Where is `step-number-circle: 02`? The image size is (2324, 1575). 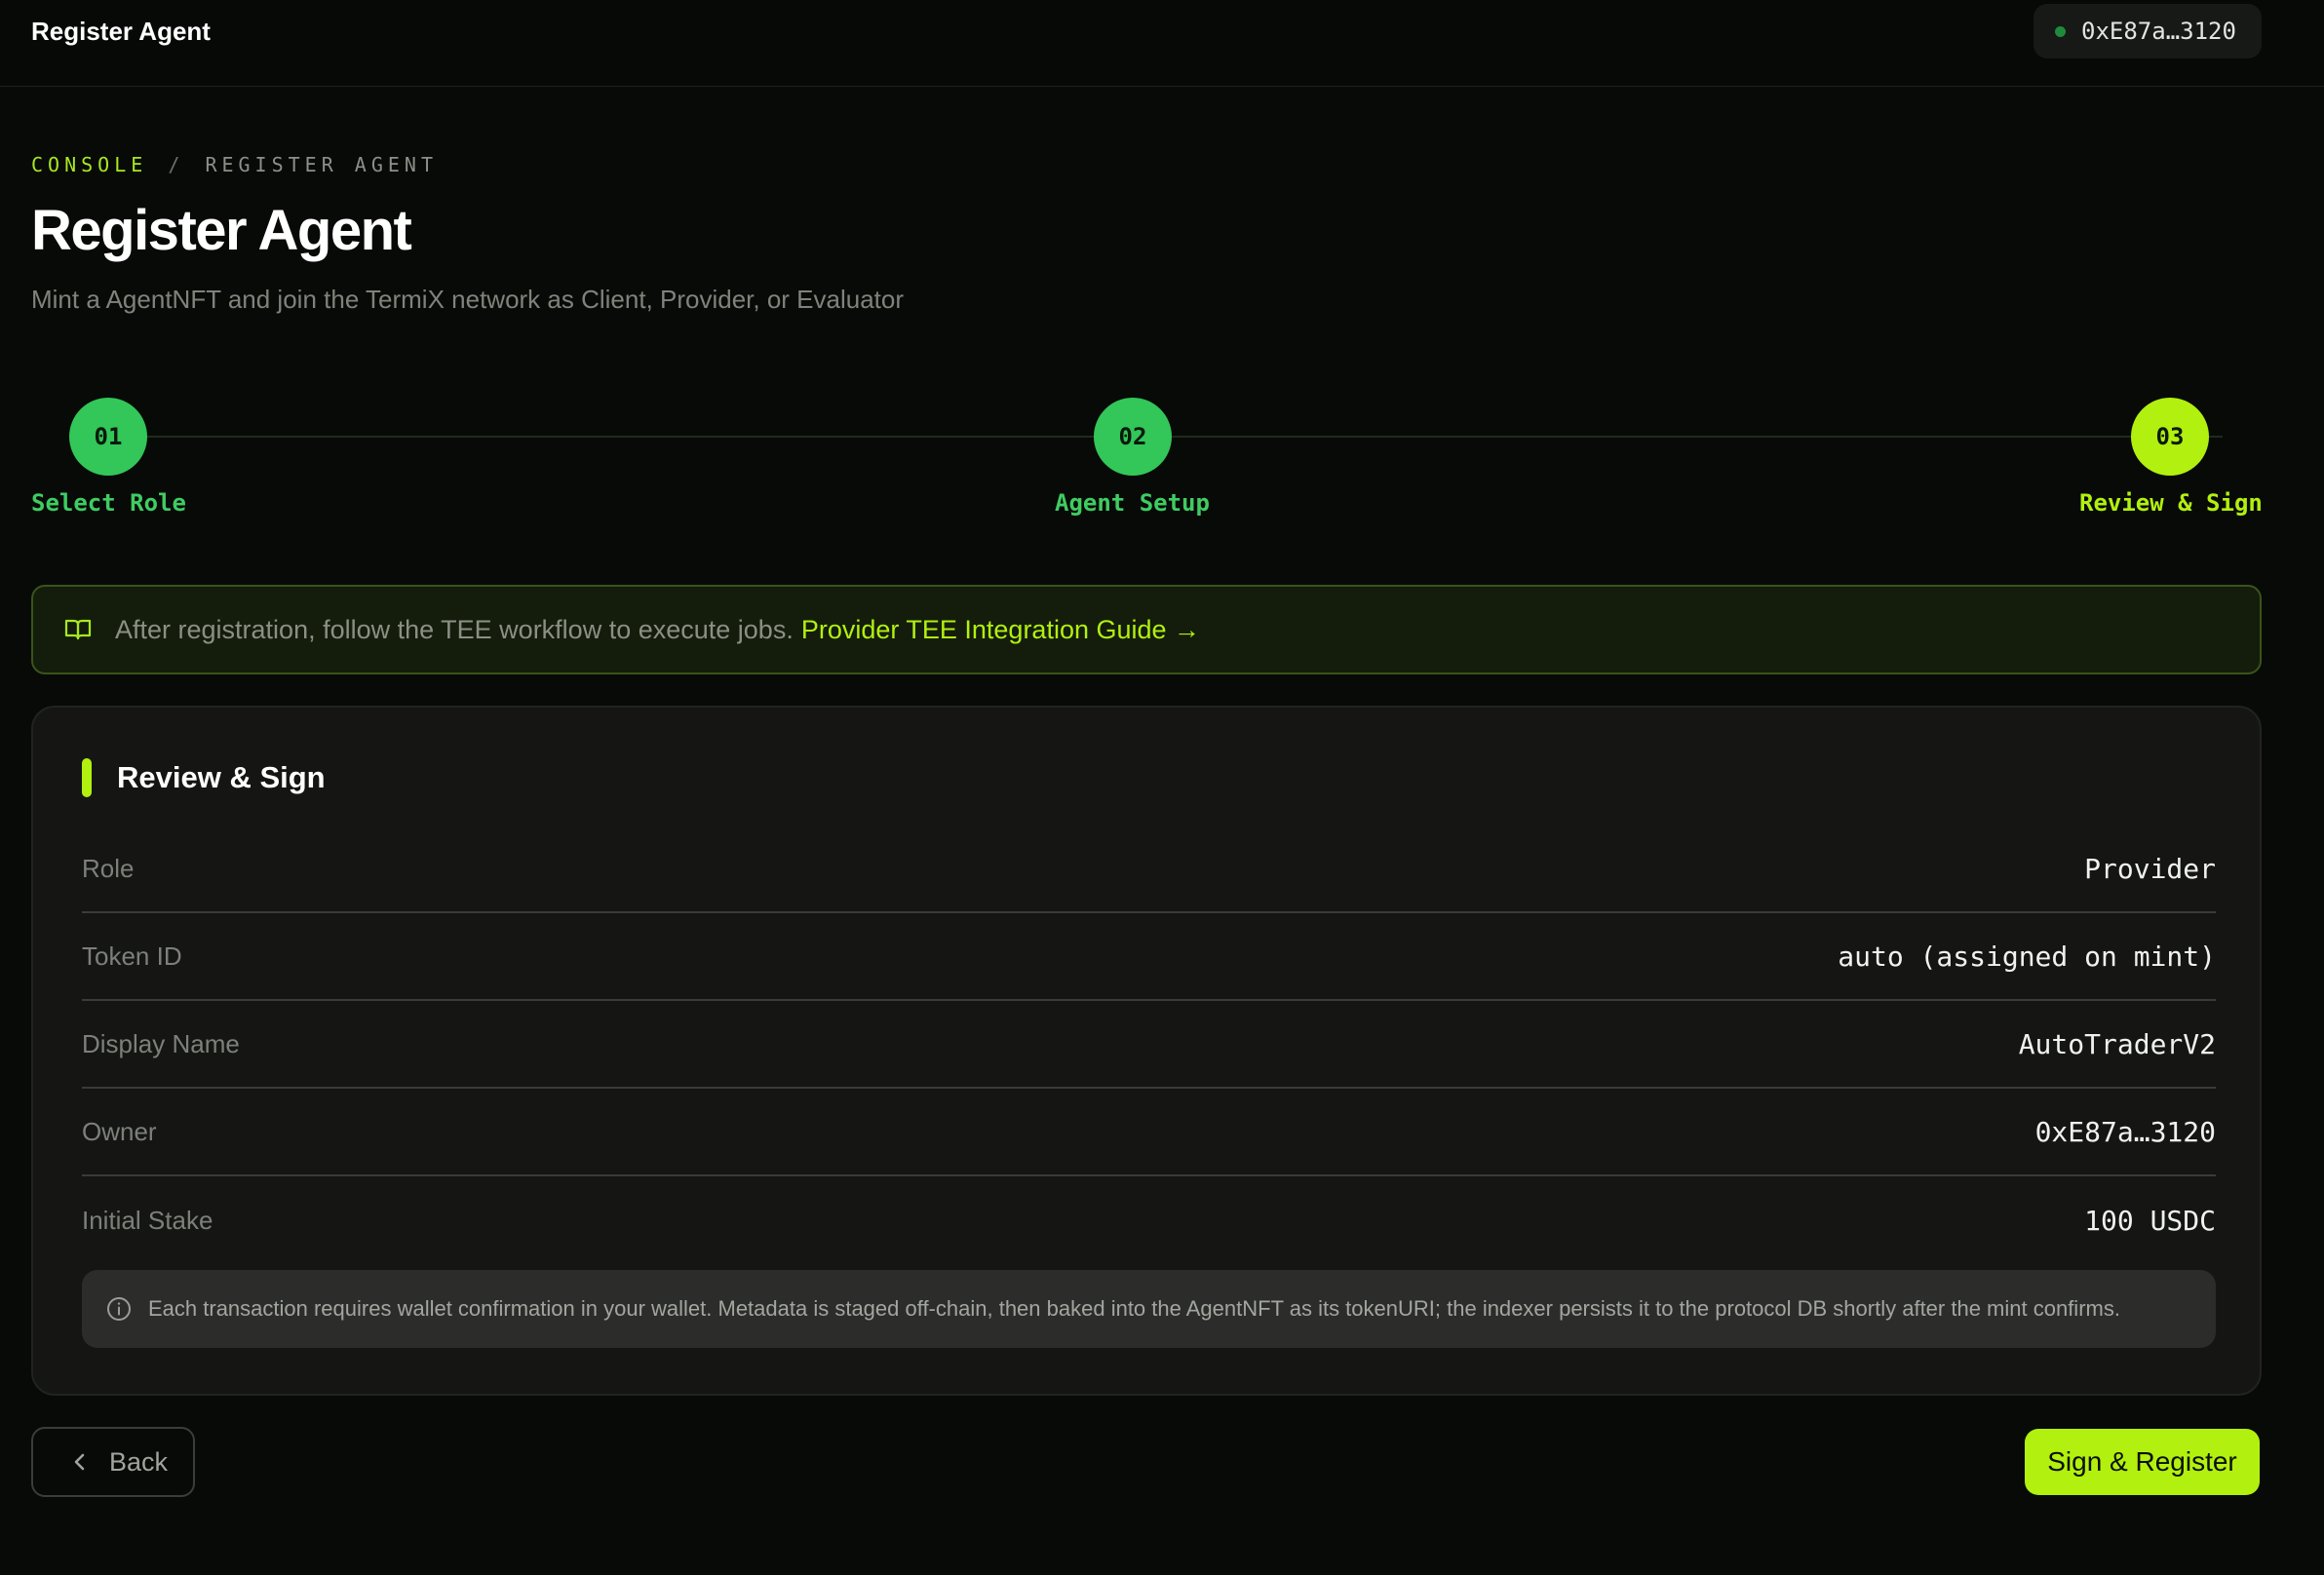
step-number-circle: 02 is located at coordinates (1133, 437).